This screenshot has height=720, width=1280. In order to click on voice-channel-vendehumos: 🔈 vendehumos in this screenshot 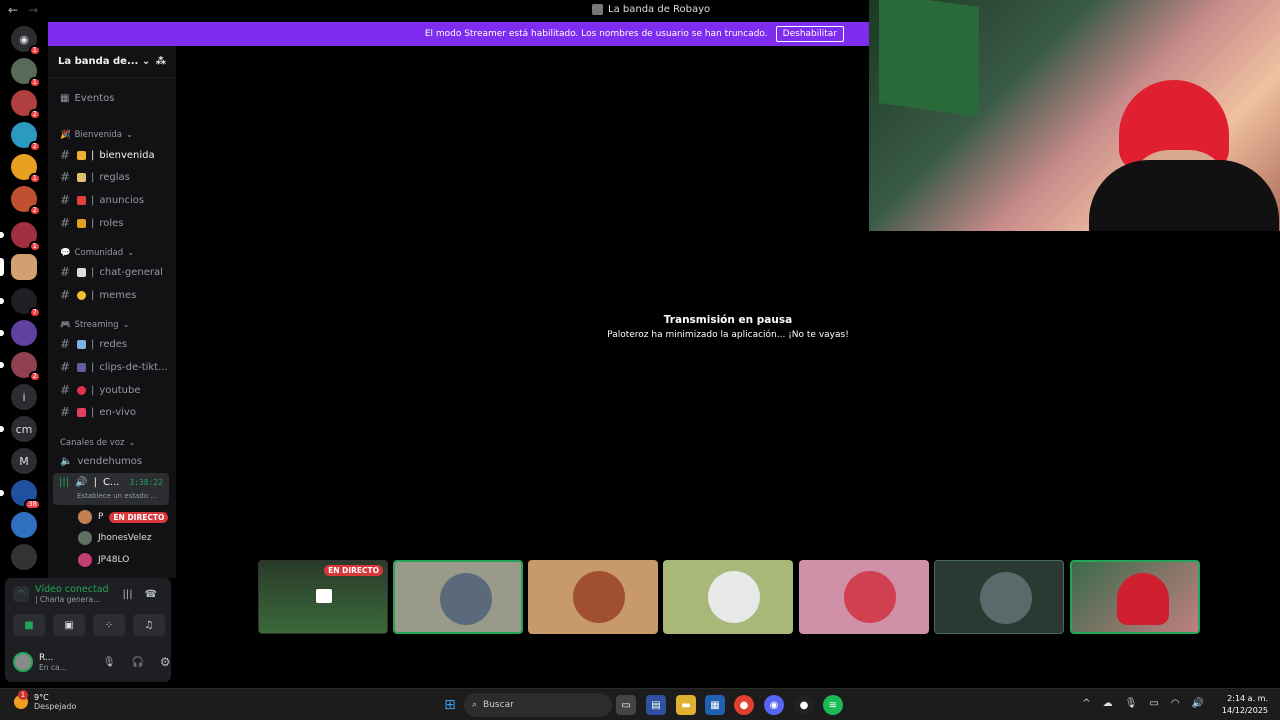, I will do `click(112, 461)`.